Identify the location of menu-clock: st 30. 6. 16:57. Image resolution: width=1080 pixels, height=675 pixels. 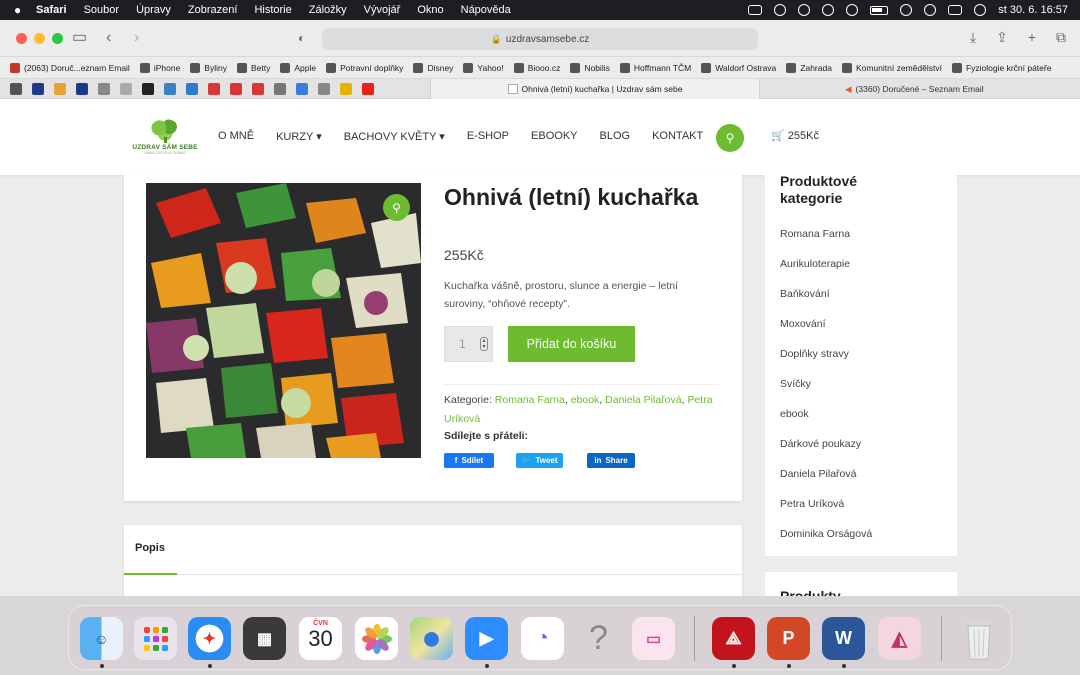
(1033, 10).